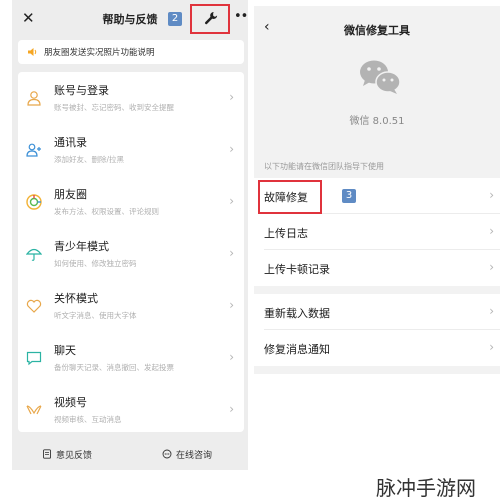 The image size is (500, 504). I want to click on left-header: ✕ 帮助与反馈 2 ••, so click(130, 19).